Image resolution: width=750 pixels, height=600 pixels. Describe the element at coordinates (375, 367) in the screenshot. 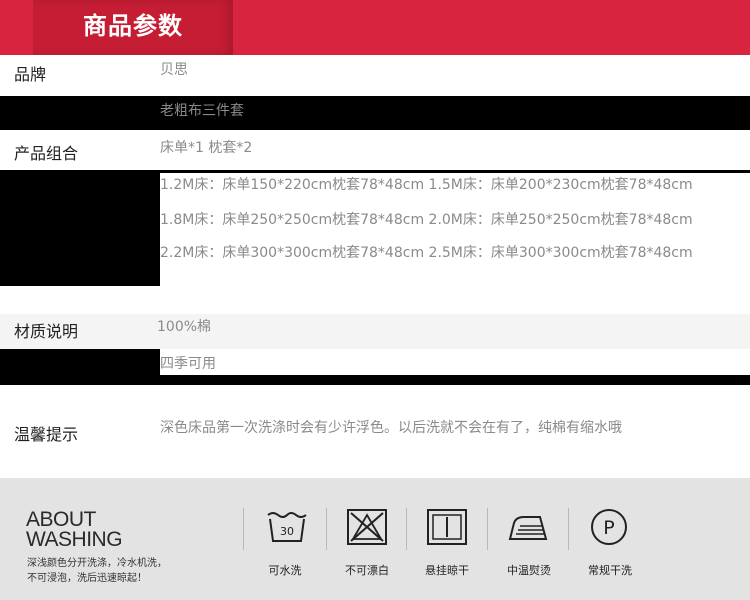

I see `param-row-season: 四季可用` at that location.